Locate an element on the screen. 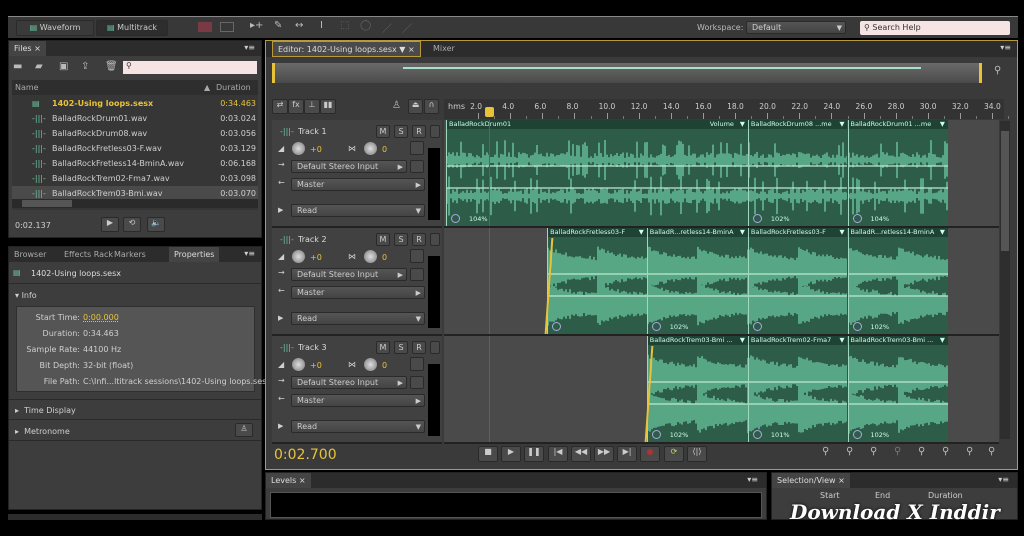  insert-icon: ⇪ is located at coordinates (85, 66).